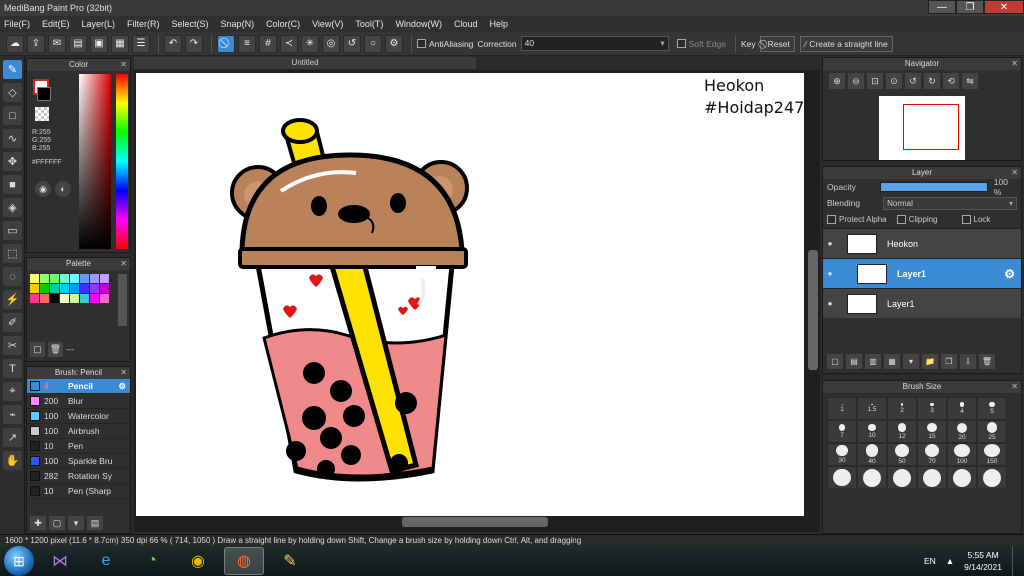 The width and height of the screenshot is (1024, 576). What do you see at coordinates (902, 431) in the screenshot?
I see `brush-size-cell: 12` at bounding box center [902, 431].